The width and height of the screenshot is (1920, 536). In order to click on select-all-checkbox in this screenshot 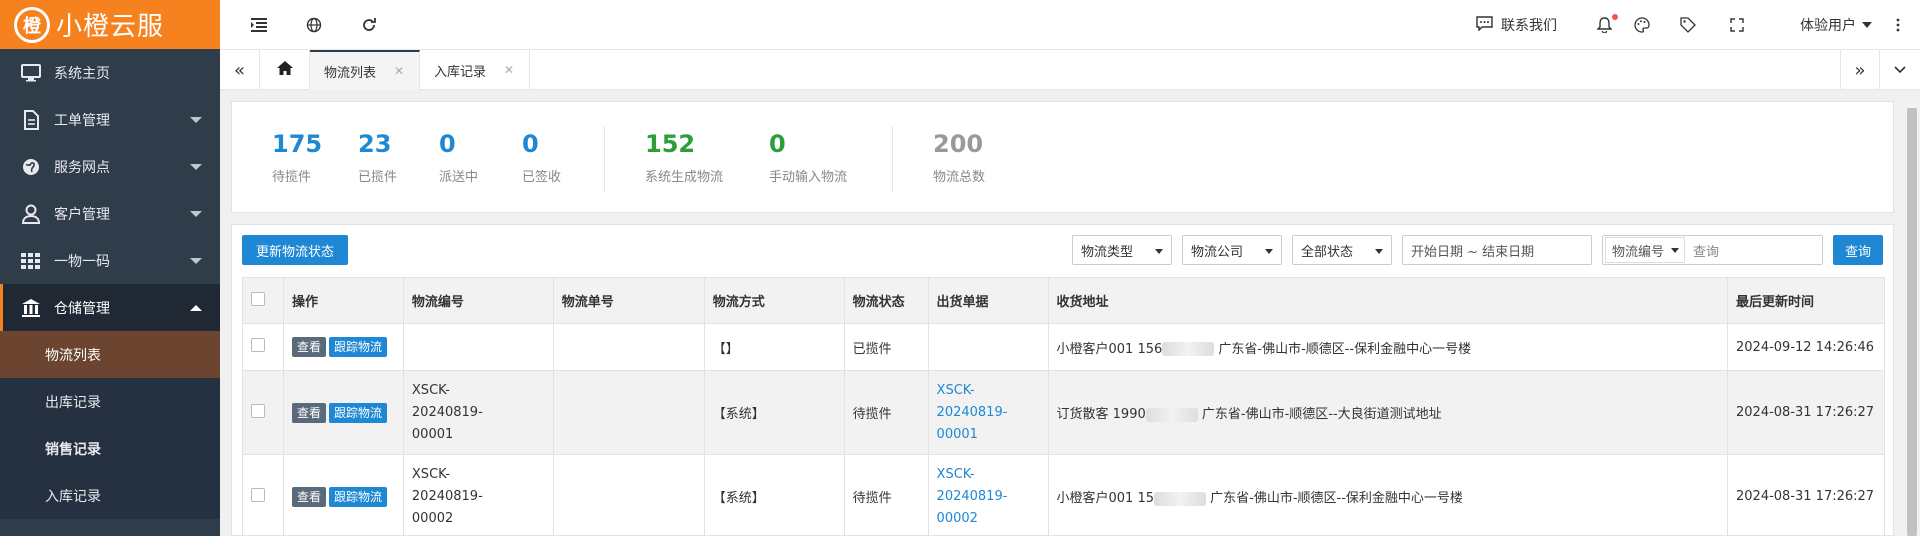, I will do `click(258, 298)`.